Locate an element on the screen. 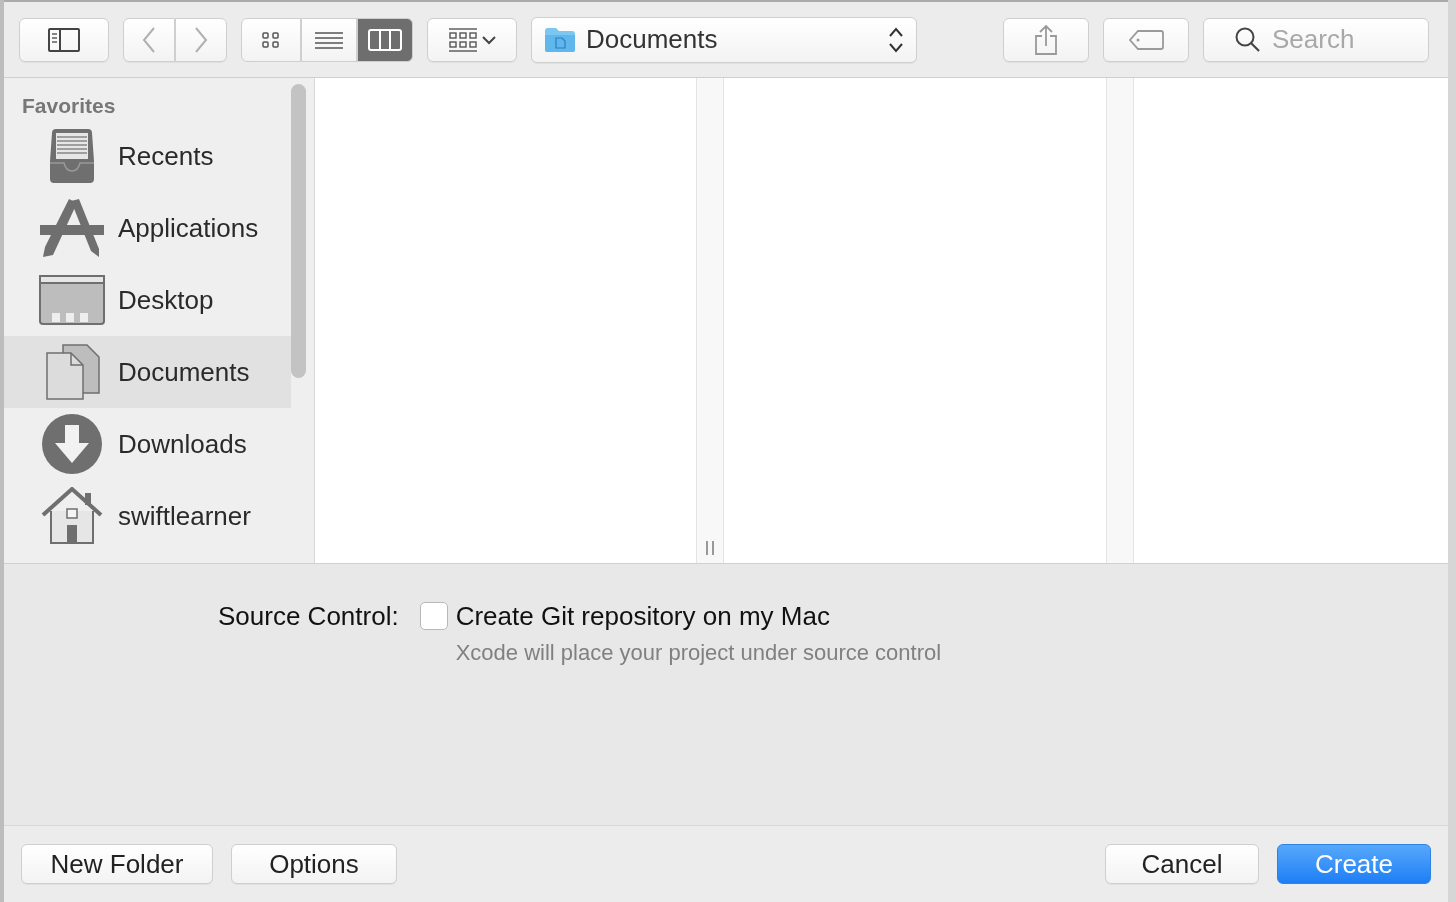 Image resolution: width=1456 pixels, height=902 pixels. arrange-grid-icon is located at coordinates (463, 39).